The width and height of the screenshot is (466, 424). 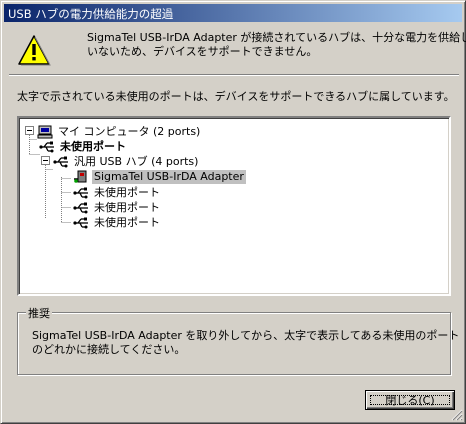 I want to click on tree-node-computer: マイ コンピュータ (2 ports), so click(x=119, y=131).